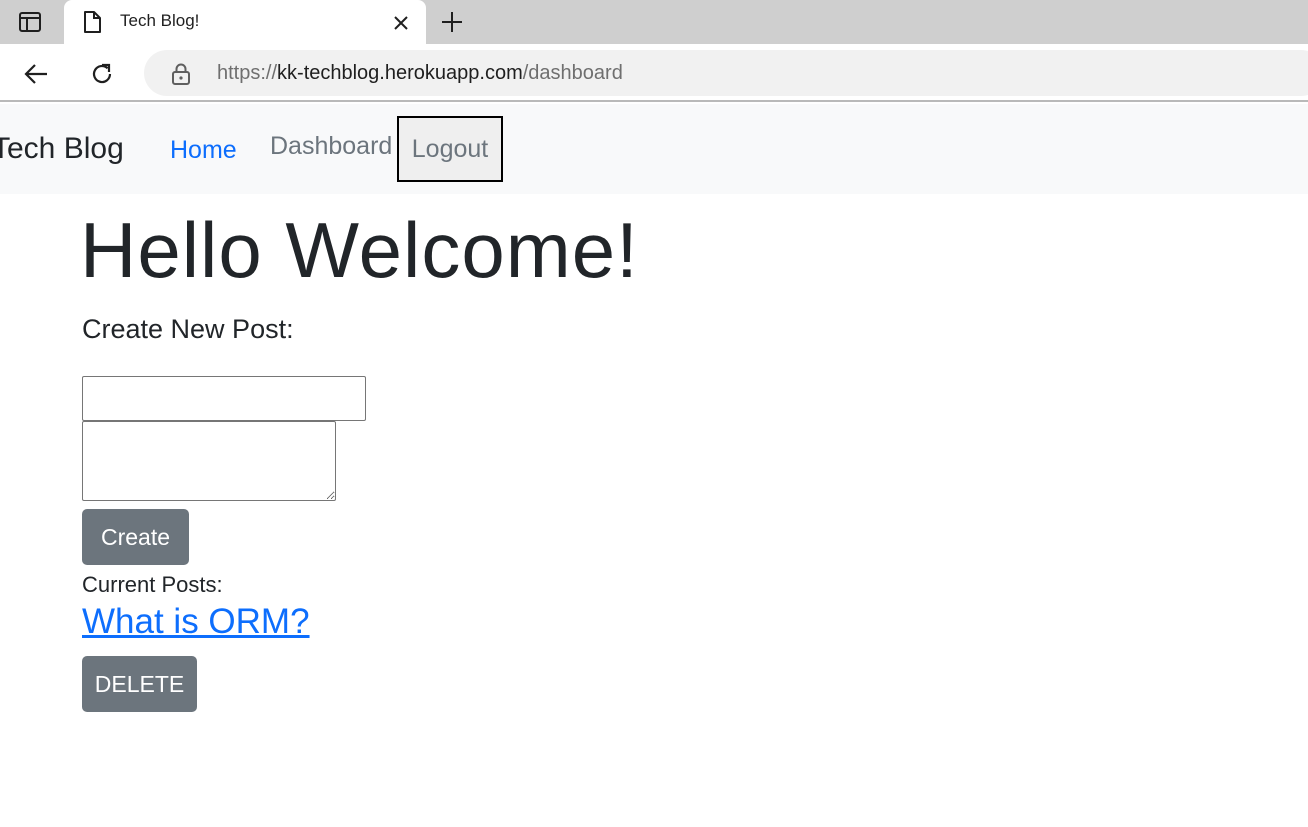  Describe the element at coordinates (139, 684) in the screenshot. I see `delete-button: DELETE` at that location.